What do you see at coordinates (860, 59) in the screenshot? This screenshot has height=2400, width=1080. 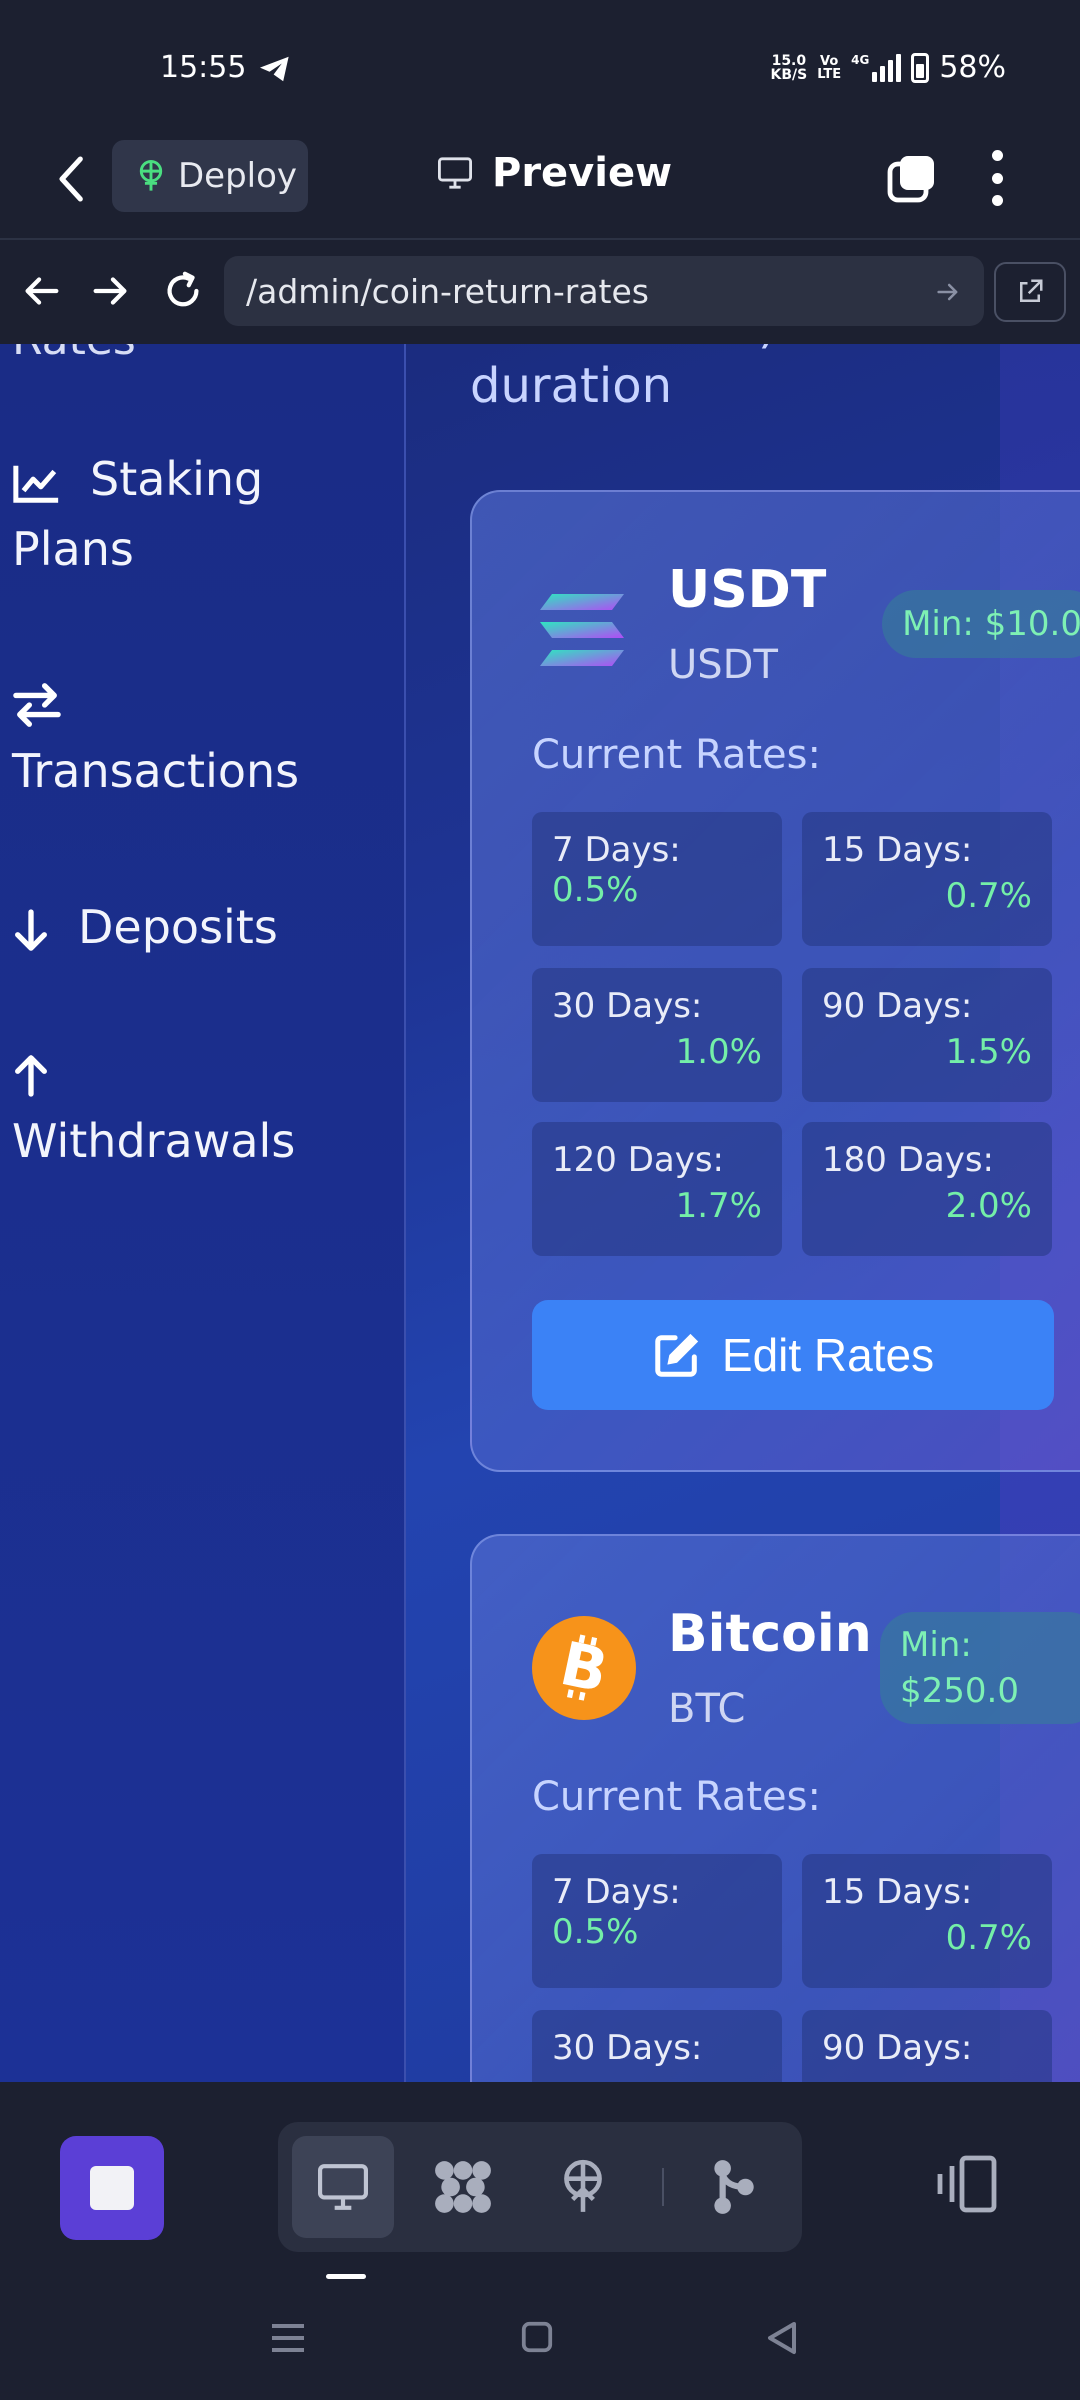 I see `network-type: 4G` at bounding box center [860, 59].